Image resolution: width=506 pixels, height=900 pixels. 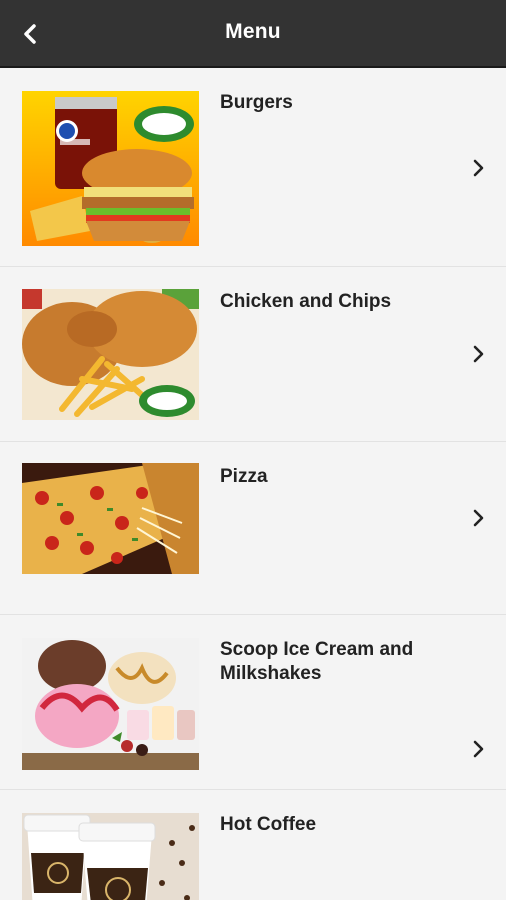 I want to click on menu-item-label: Burgers, so click(x=256, y=102).